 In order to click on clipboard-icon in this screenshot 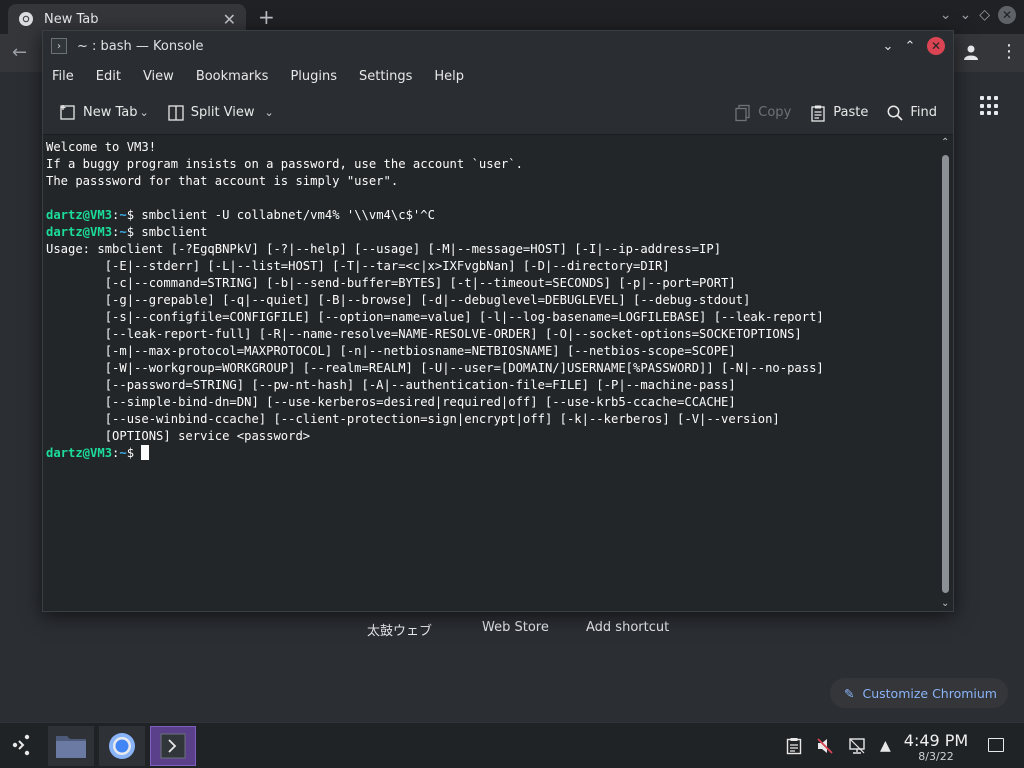, I will do `click(794, 746)`.